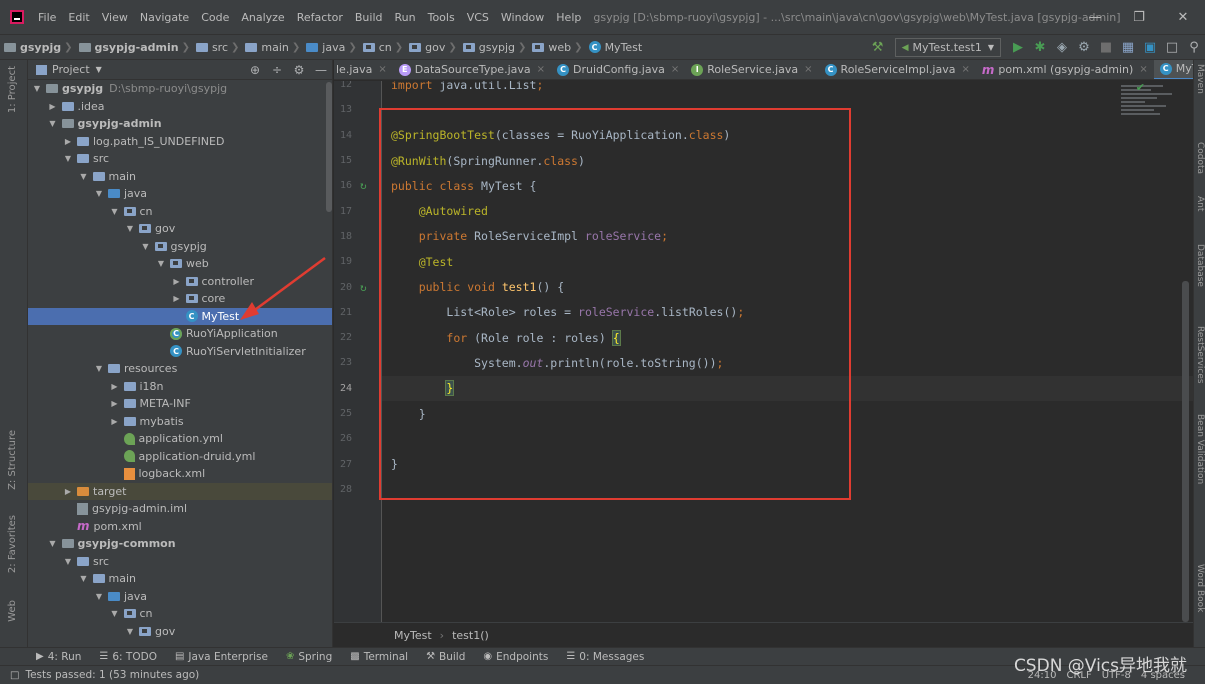  I want to click on breadcrumb-item: src ❯, so click(216, 47).